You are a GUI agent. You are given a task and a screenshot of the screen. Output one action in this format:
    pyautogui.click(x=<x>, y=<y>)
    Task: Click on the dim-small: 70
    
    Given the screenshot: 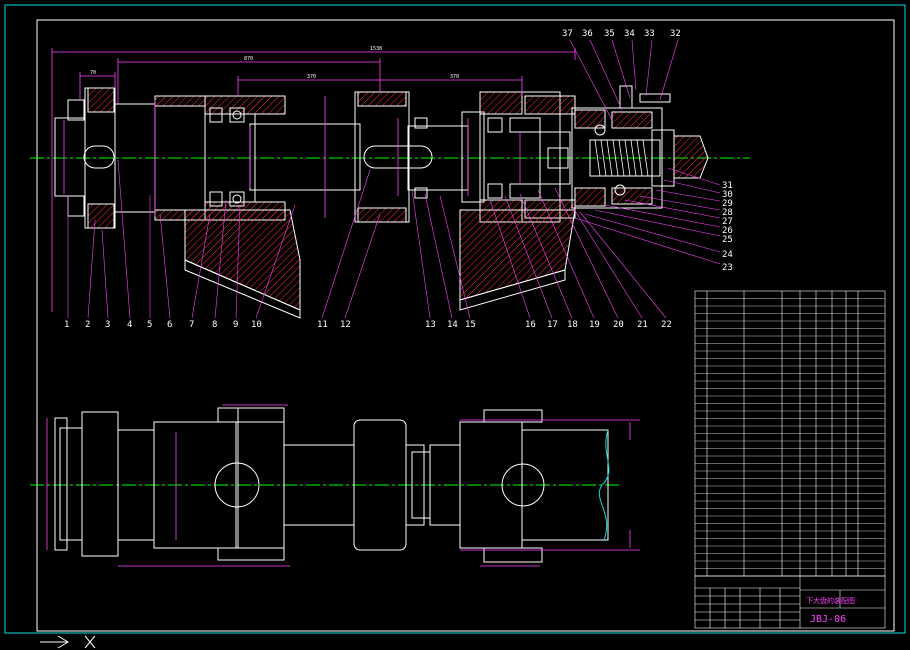 What is the action you would take?
    pyautogui.click(x=93, y=73)
    